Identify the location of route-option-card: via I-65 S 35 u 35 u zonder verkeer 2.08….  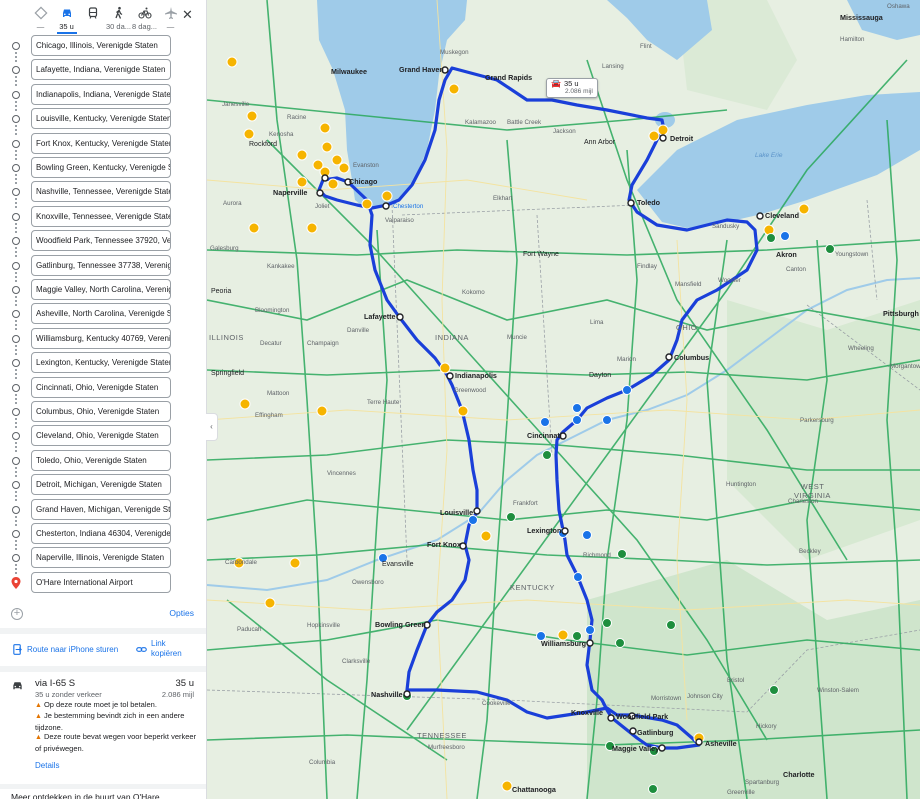
(103, 725).